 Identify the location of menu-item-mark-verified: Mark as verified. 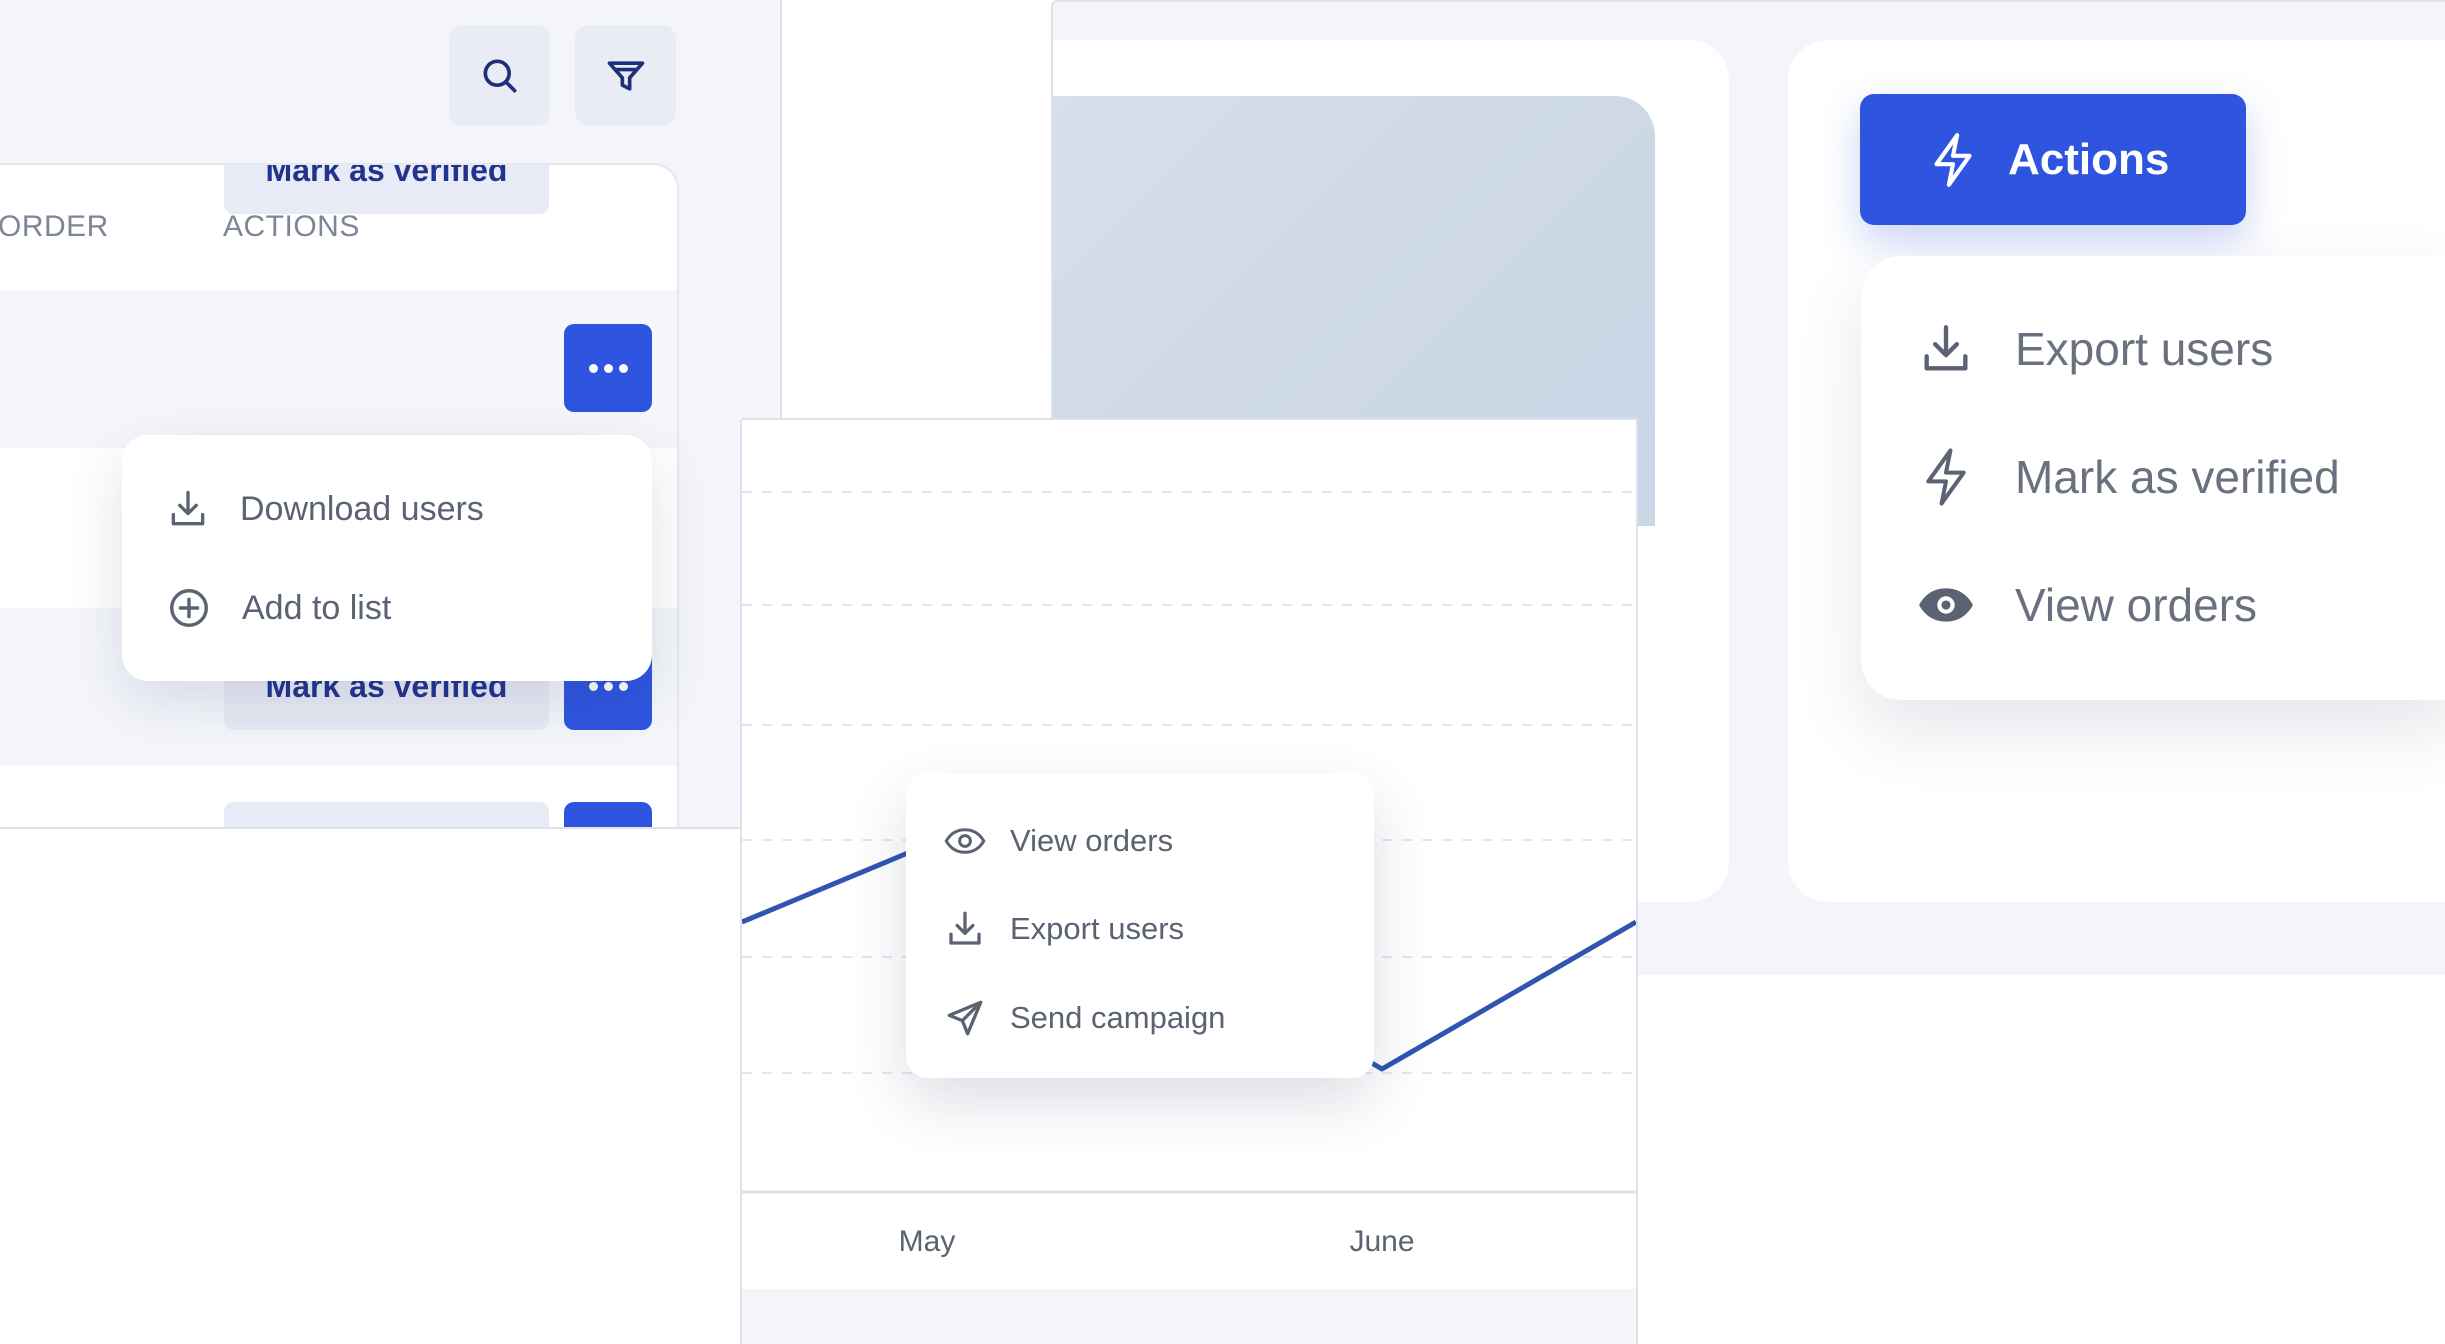
(2128, 477).